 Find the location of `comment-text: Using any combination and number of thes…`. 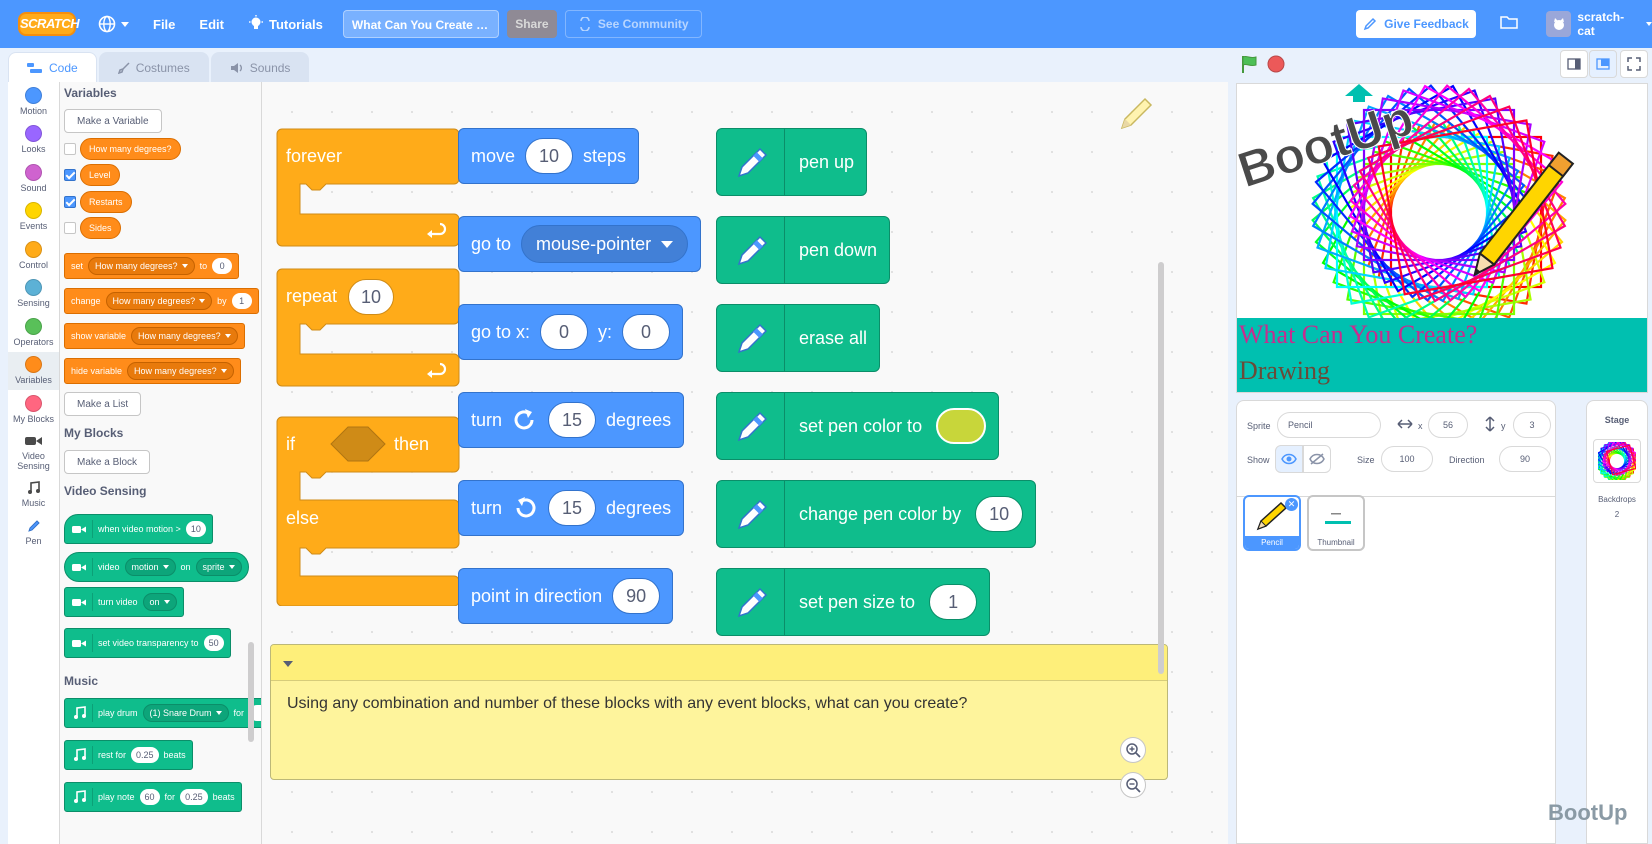

comment-text: Using any combination and number of thes… is located at coordinates (719, 704).